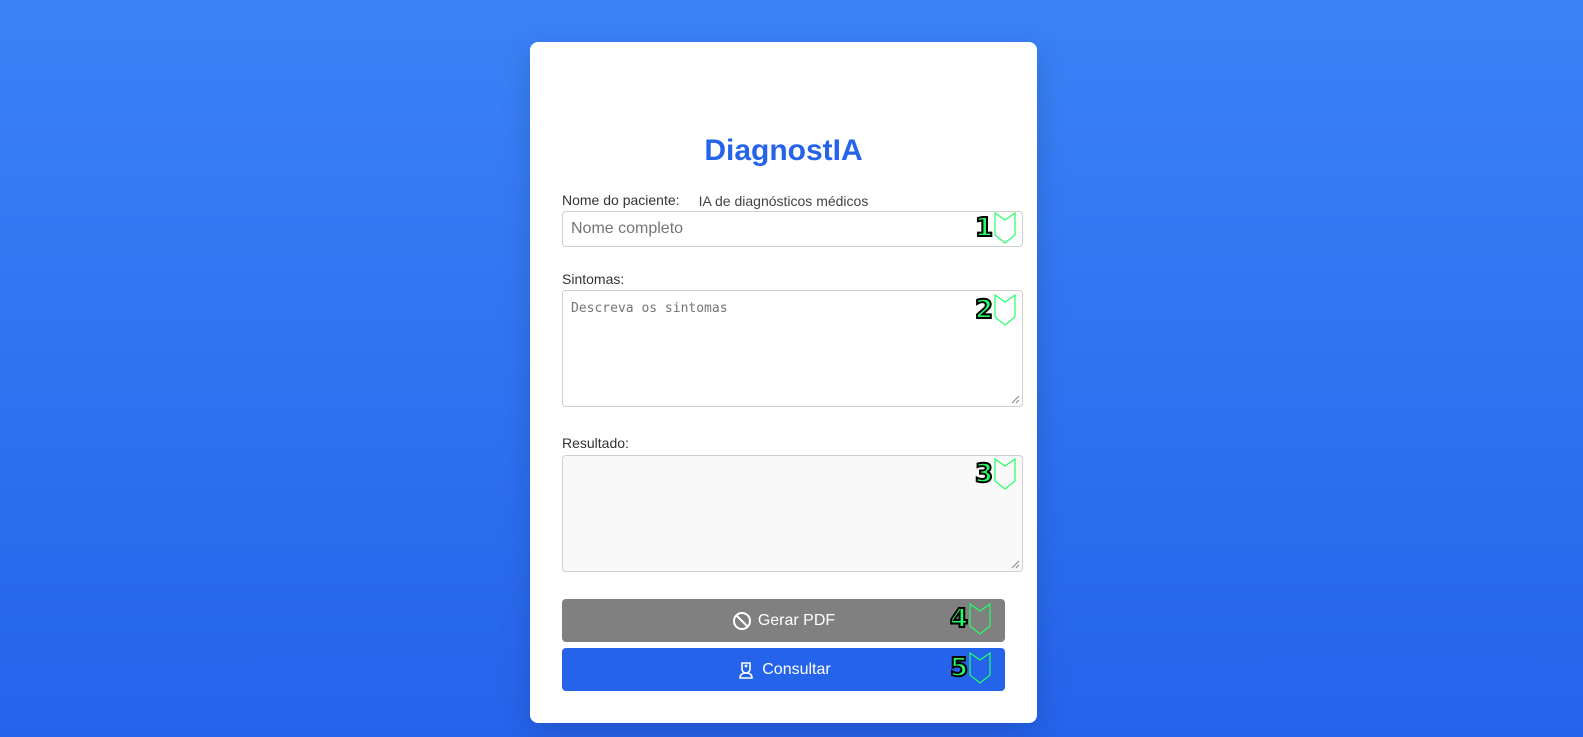  What do you see at coordinates (783, 150) in the screenshot?
I see `app-title: DiagnostIA` at bounding box center [783, 150].